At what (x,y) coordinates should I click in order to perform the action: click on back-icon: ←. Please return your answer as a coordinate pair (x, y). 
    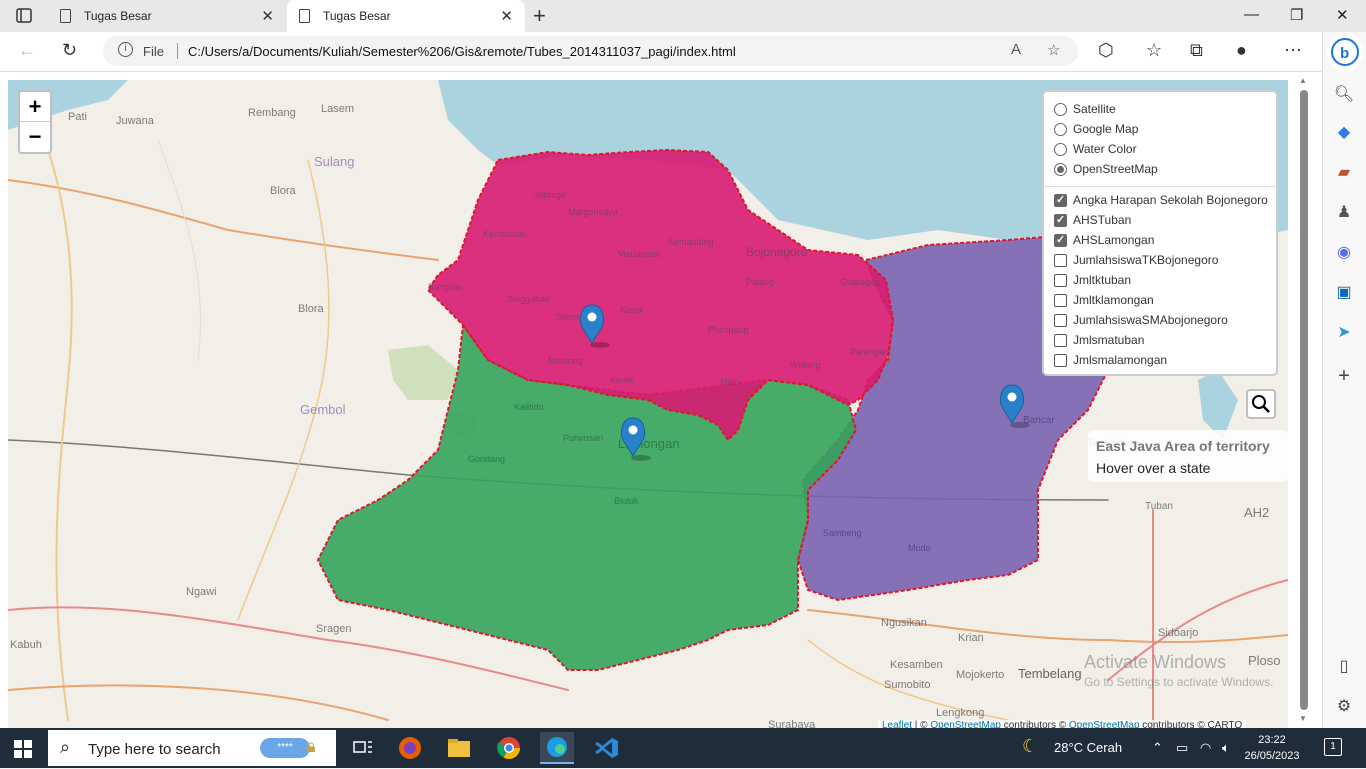
    Looking at the image, I should click on (27, 50).